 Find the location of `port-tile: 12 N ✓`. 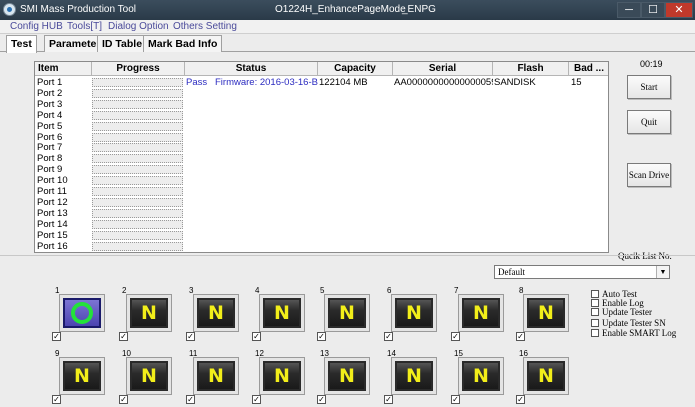

port-tile: 12 N ✓ is located at coordinates (278, 378).